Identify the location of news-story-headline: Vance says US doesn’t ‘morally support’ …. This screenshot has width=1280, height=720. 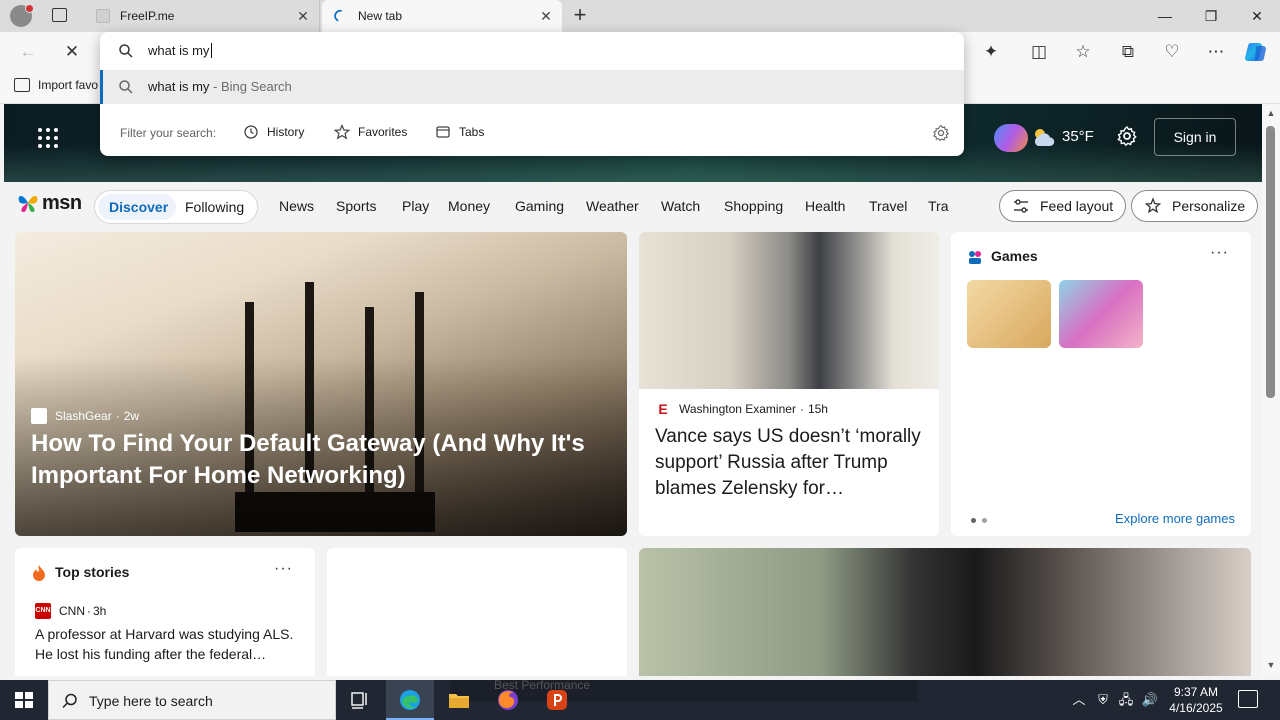
(791, 463).